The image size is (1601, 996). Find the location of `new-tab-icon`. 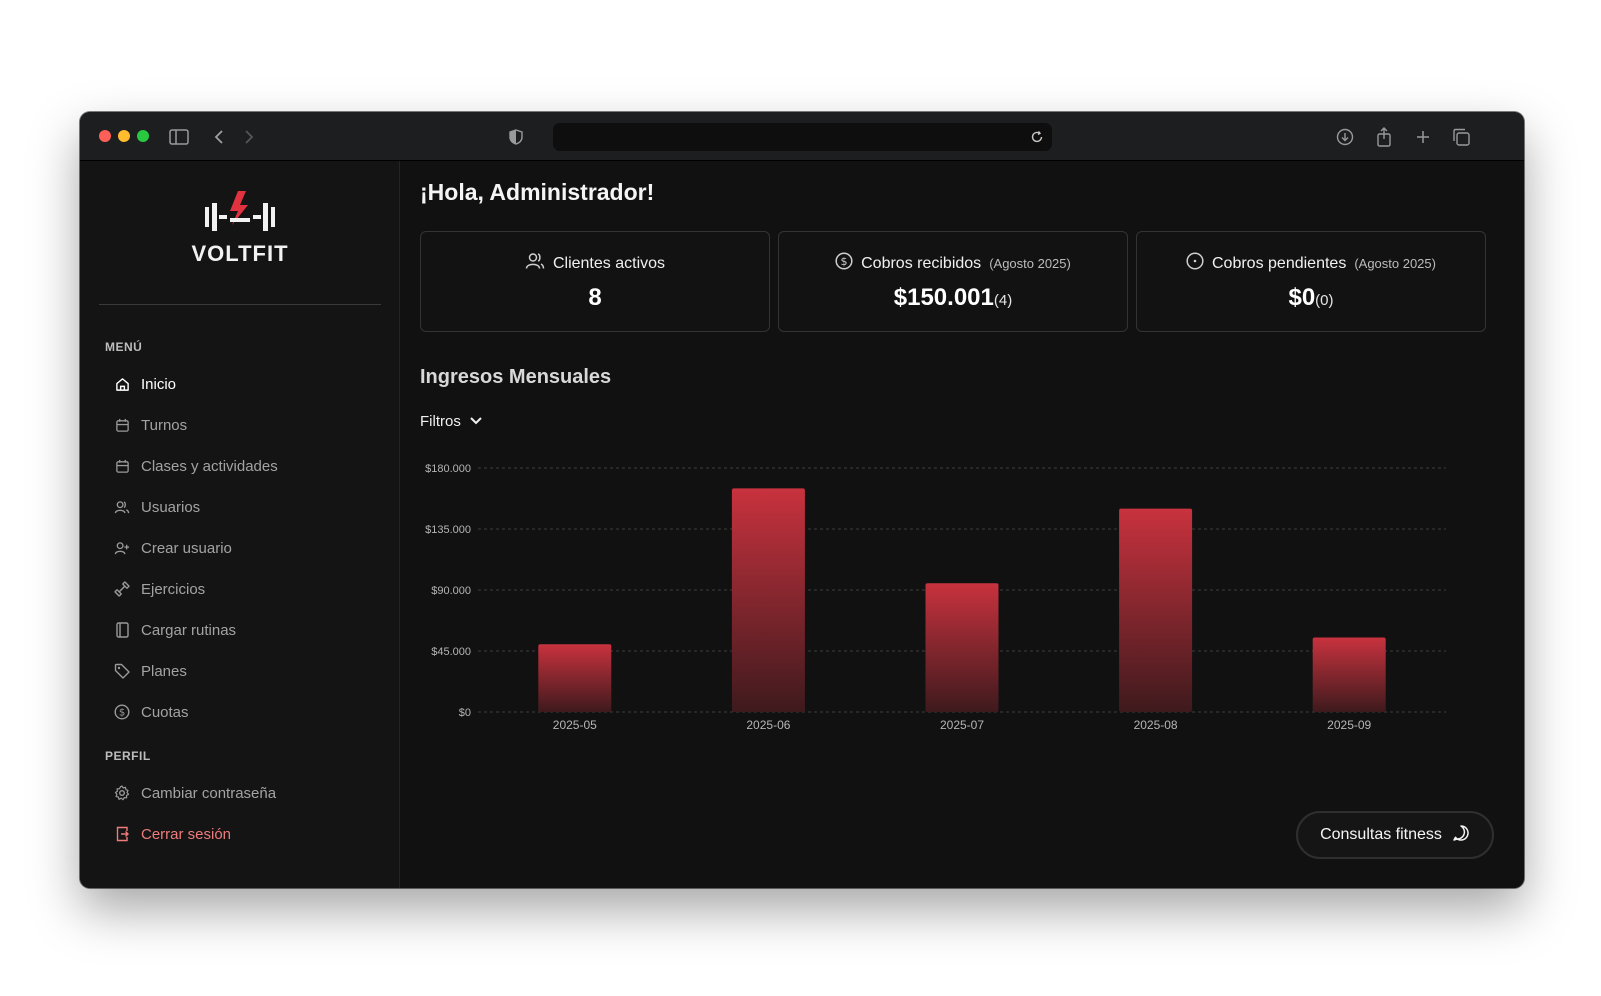

new-tab-icon is located at coordinates (1423, 137).